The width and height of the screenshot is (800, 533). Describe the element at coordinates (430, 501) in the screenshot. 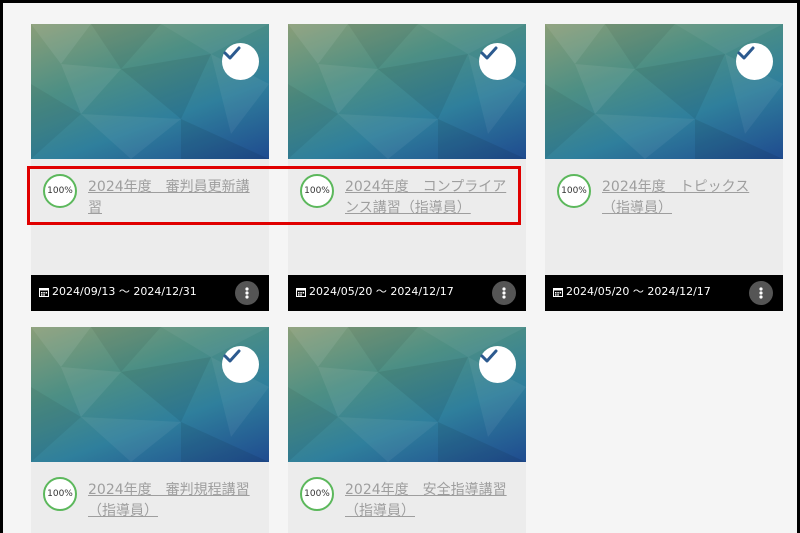

I see `course-title-link: 2024年度 安全指導講習（指導員）` at that location.